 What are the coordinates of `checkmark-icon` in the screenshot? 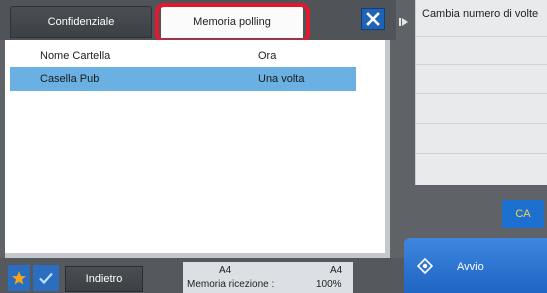 It's located at (46, 278).